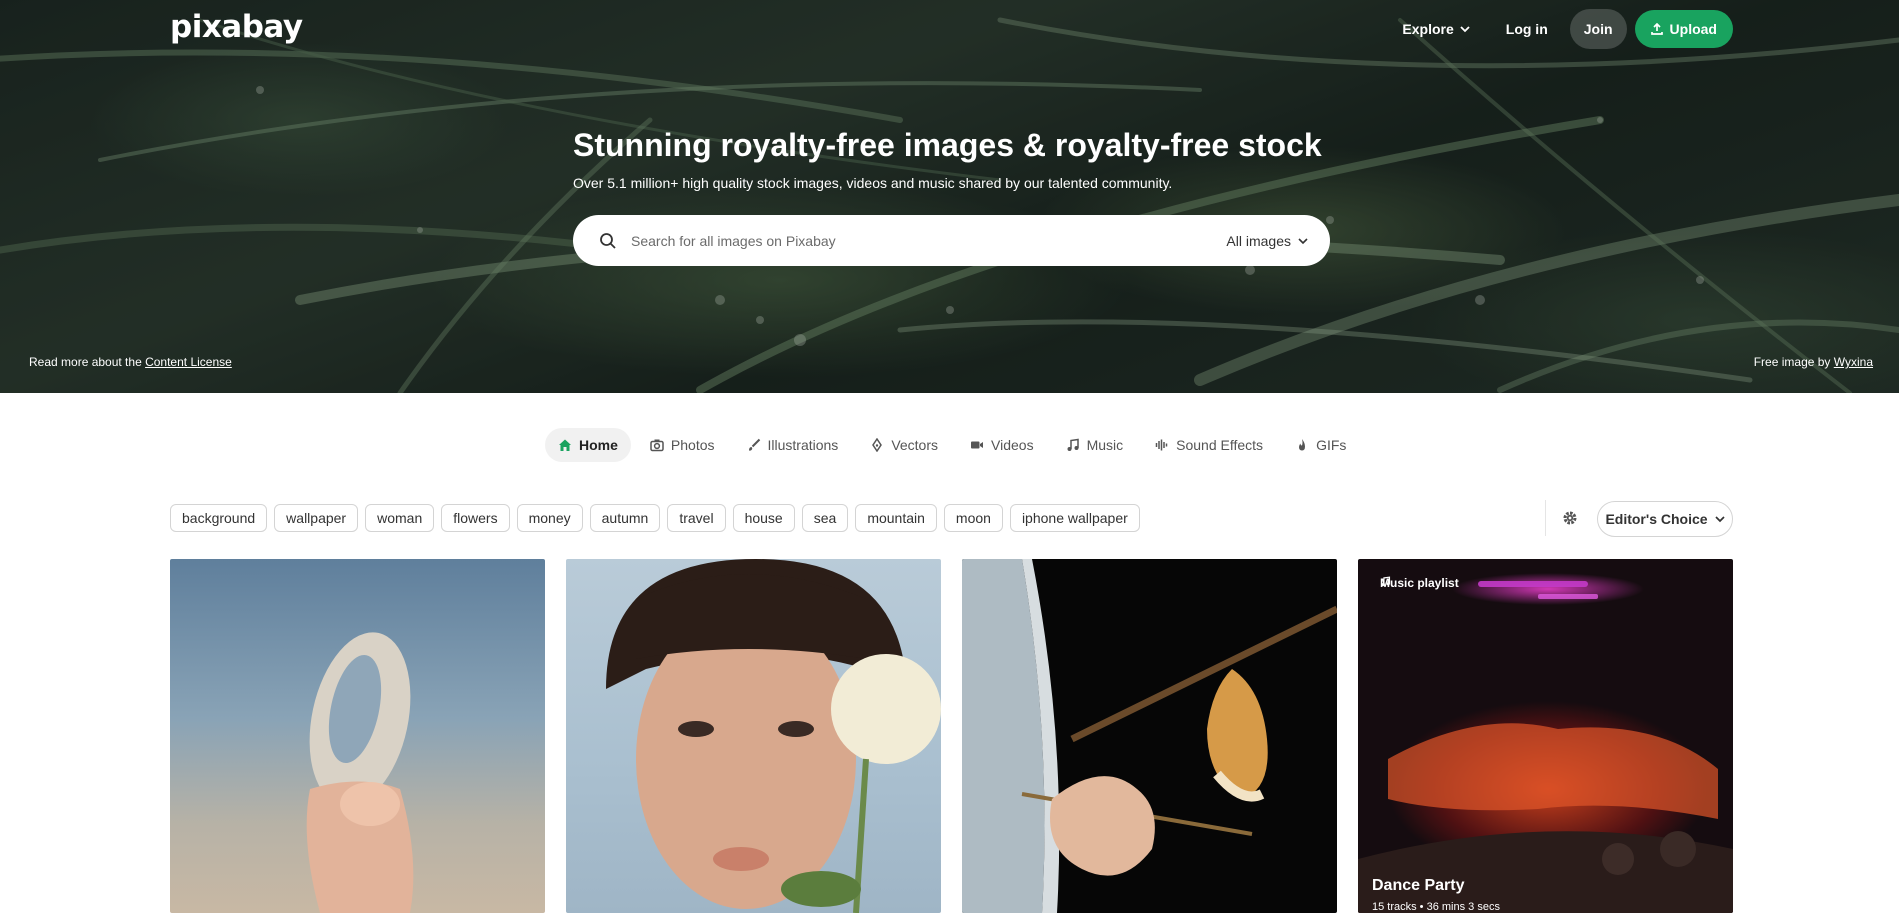 This screenshot has width=1899, height=913. I want to click on tab-sound-effects: Sound Effects, so click(1209, 445).